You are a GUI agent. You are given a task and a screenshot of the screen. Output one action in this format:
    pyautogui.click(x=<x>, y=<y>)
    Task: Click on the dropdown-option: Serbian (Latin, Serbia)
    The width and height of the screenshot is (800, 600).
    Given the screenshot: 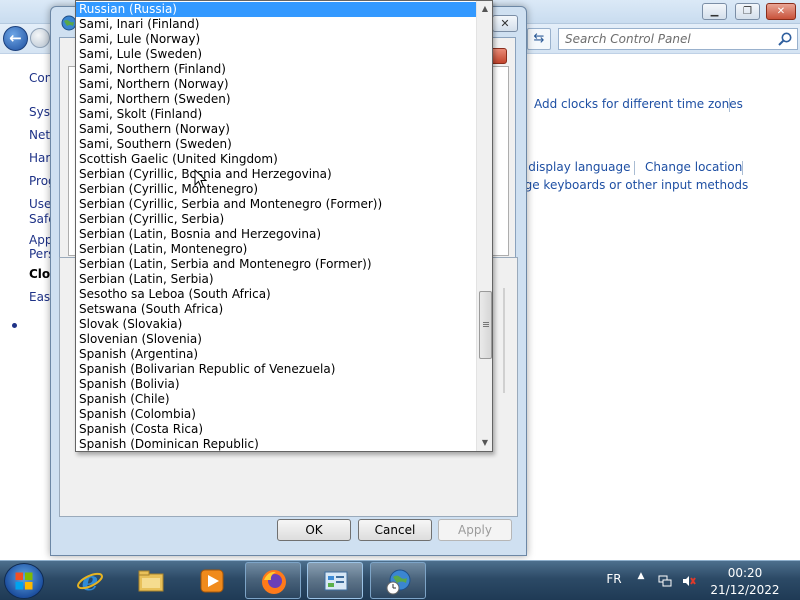 What is the action you would take?
    pyautogui.click(x=276, y=279)
    